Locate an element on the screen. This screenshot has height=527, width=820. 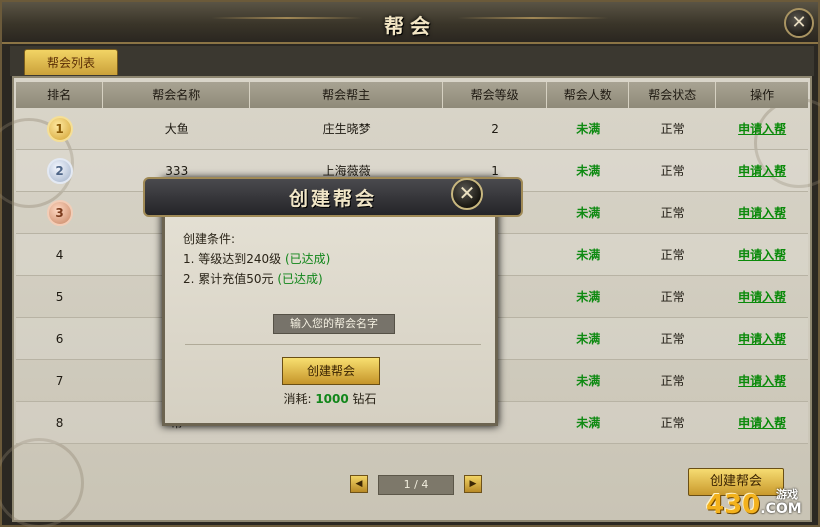
arrow-right-icon: ▶ is located at coordinates (473, 484).